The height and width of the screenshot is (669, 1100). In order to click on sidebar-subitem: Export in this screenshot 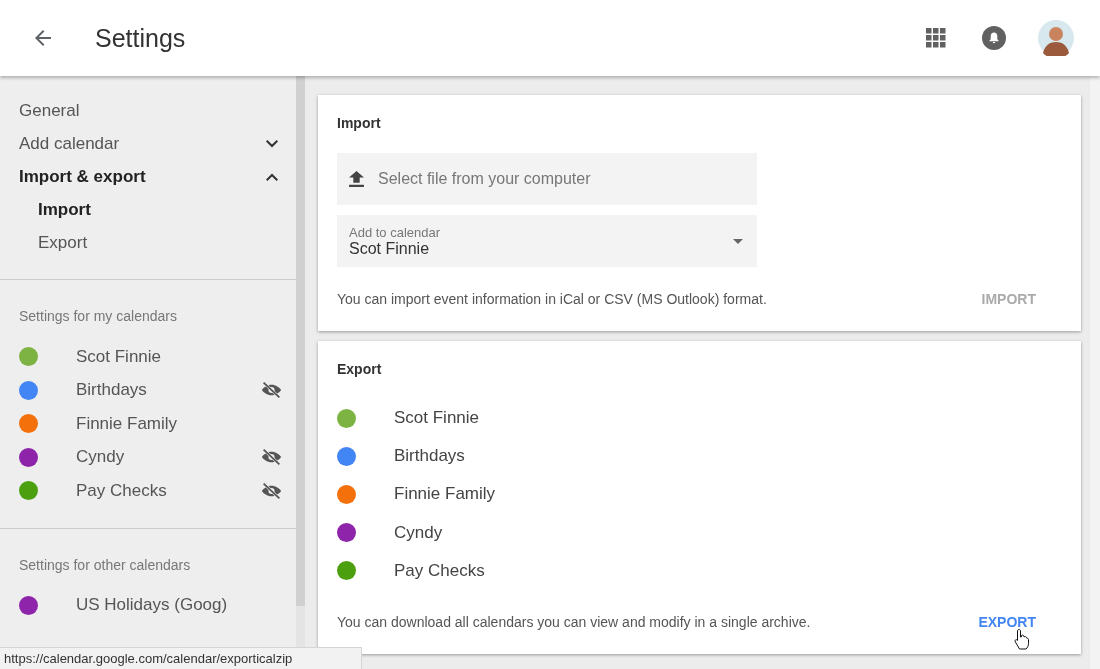, I will do `click(63, 242)`.